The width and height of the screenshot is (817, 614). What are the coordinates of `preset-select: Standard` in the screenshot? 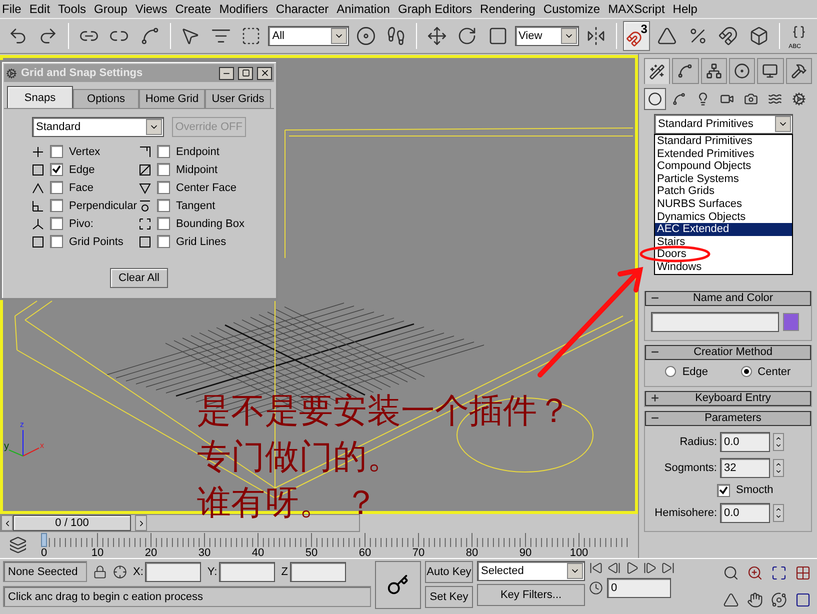 It's located at (98, 127).